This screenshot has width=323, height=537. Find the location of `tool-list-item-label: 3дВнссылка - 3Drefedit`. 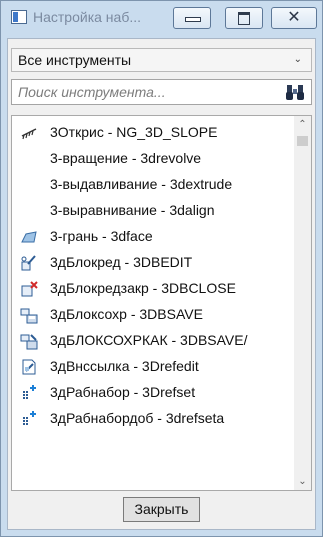

tool-list-item-label: 3дВнссылка - 3Drefedit is located at coordinates (124, 366).